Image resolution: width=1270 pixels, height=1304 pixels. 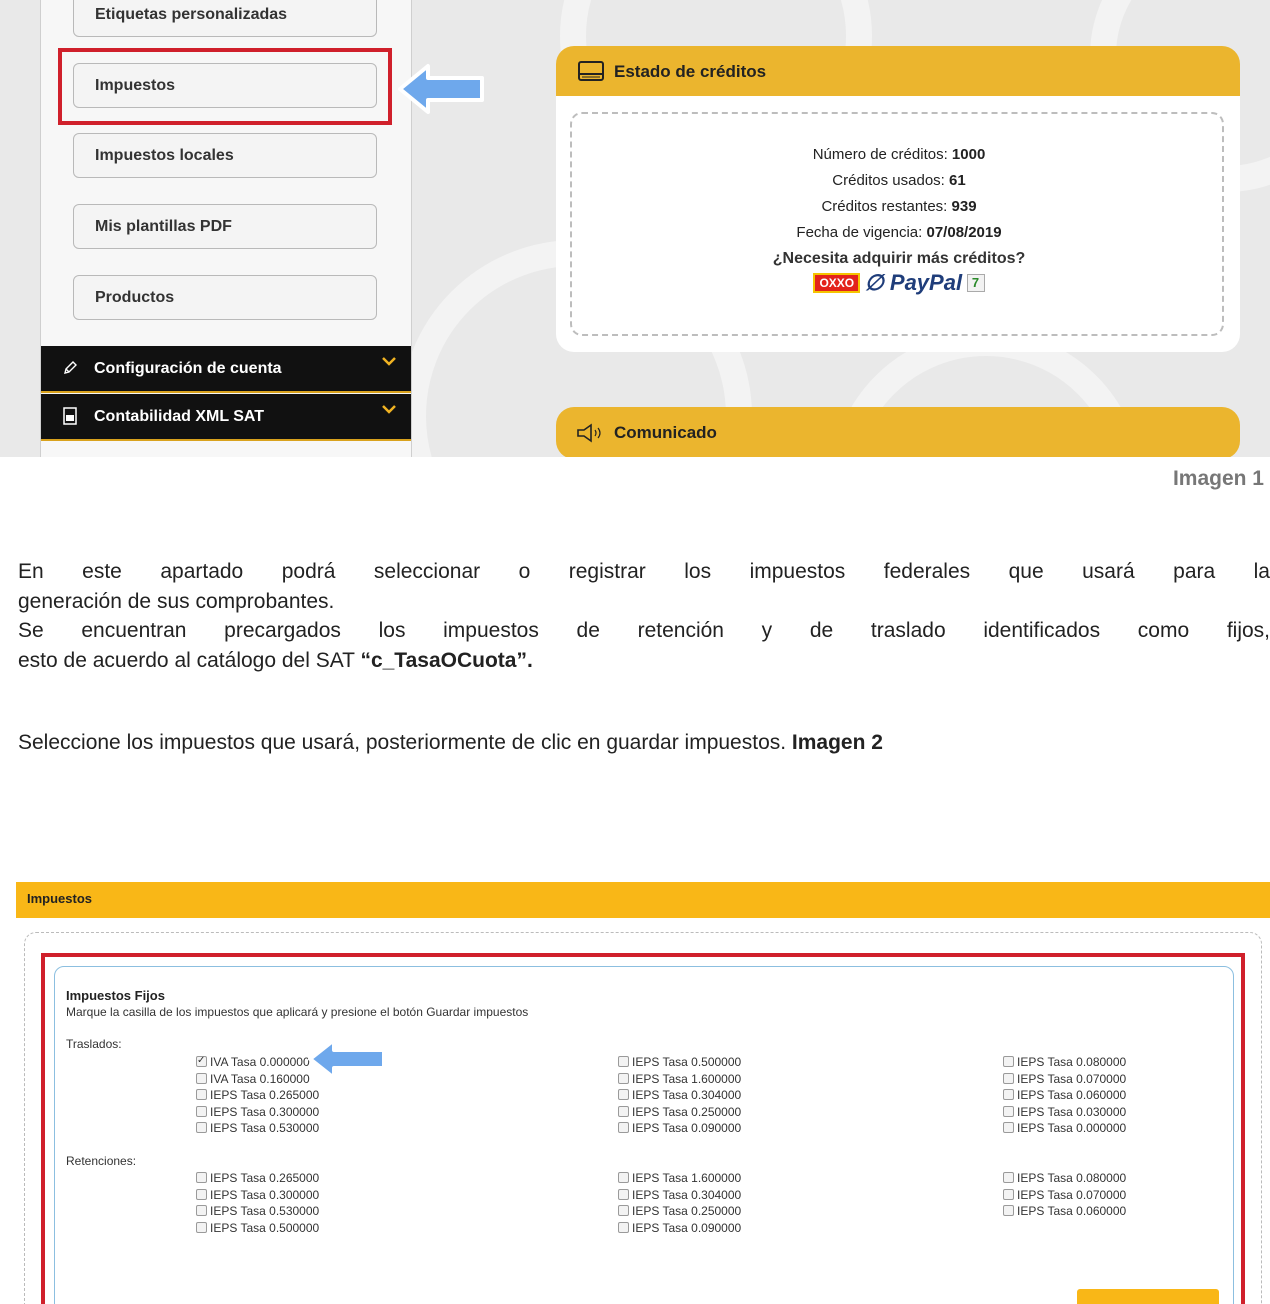 I want to click on save-taxes-button, so click(x=1148, y=1296).